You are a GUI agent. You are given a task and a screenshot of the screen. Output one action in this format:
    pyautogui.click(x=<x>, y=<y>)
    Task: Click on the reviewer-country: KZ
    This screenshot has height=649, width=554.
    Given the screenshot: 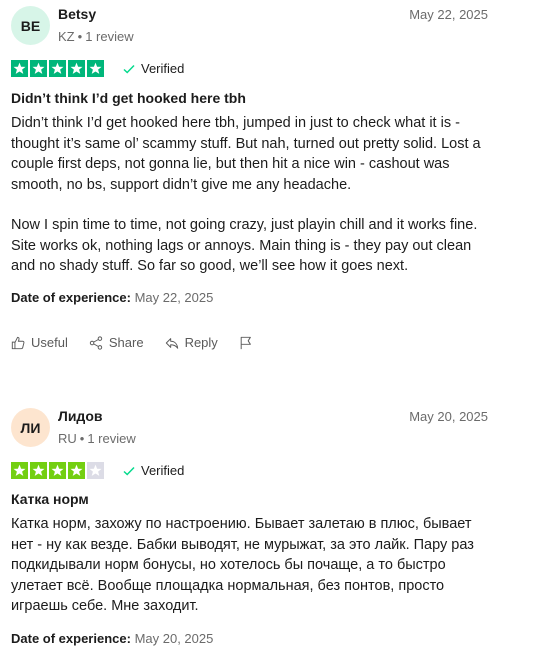 What is the action you would take?
    pyautogui.click(x=66, y=36)
    